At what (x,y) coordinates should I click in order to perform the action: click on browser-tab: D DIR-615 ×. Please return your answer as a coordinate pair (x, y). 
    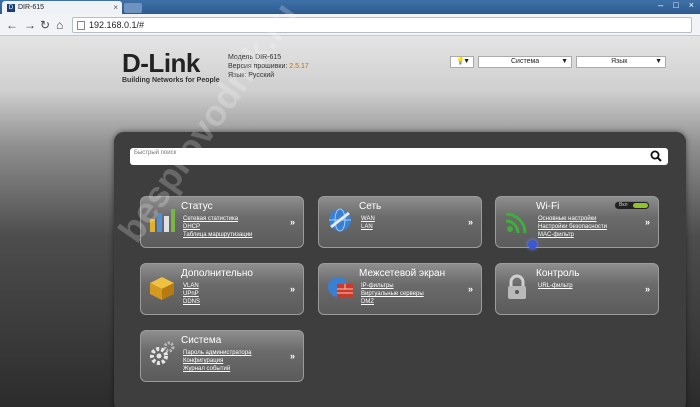
    Looking at the image, I should click on (62, 7).